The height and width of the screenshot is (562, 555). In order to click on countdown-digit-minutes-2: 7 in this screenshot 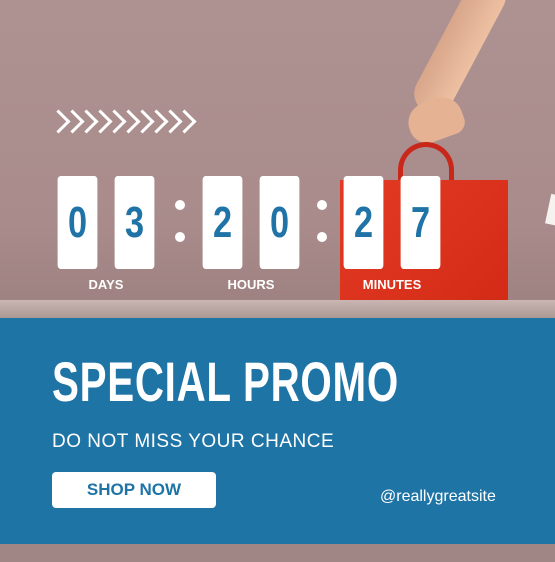, I will do `click(420, 222)`.